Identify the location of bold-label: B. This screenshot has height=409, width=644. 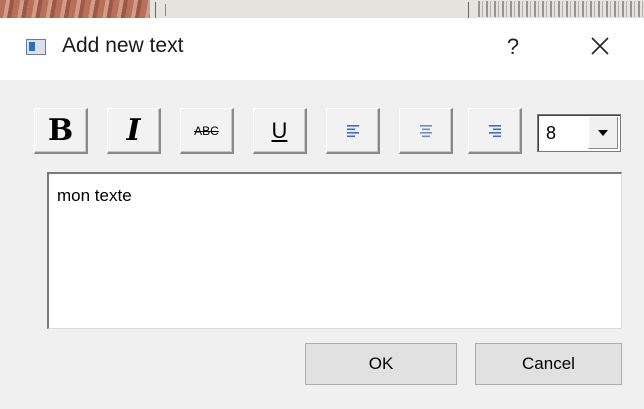
(60, 130).